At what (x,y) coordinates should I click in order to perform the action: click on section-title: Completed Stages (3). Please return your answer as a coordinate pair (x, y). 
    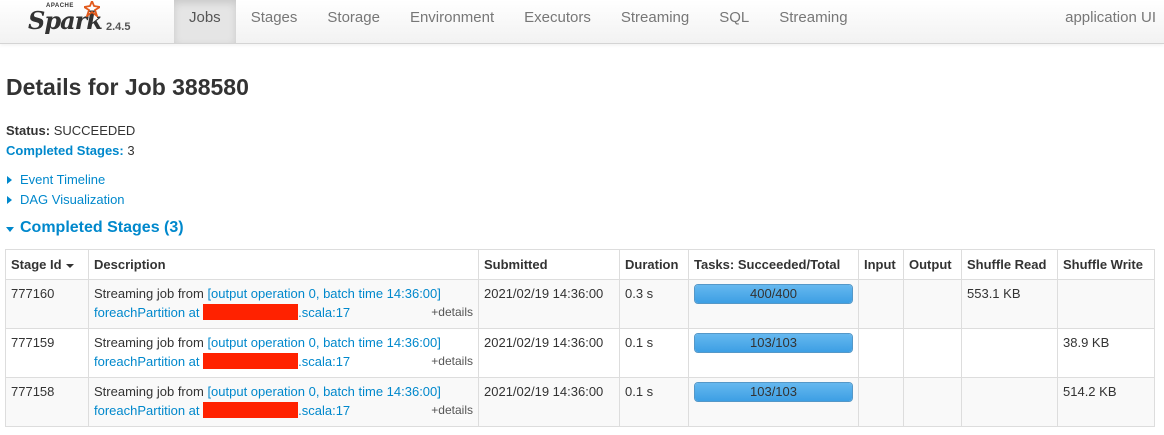
    Looking at the image, I should click on (102, 227).